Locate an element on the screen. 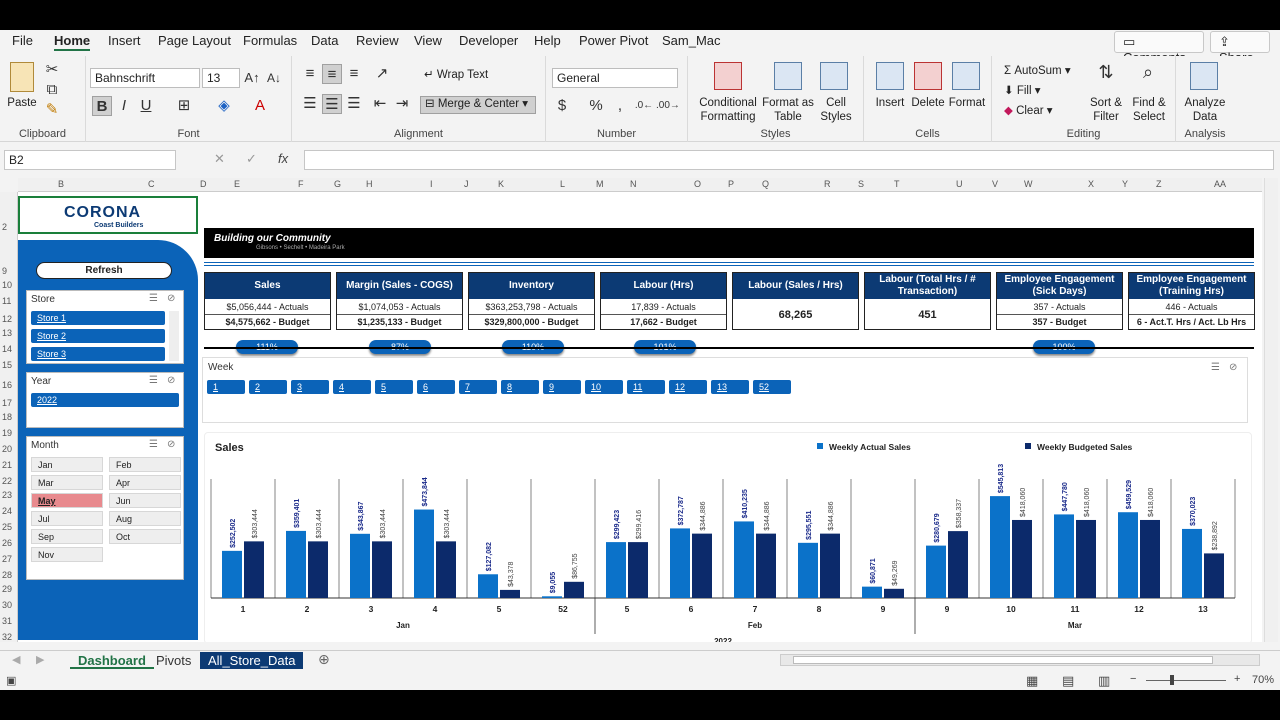  month-item-may: May is located at coordinates (67, 500).